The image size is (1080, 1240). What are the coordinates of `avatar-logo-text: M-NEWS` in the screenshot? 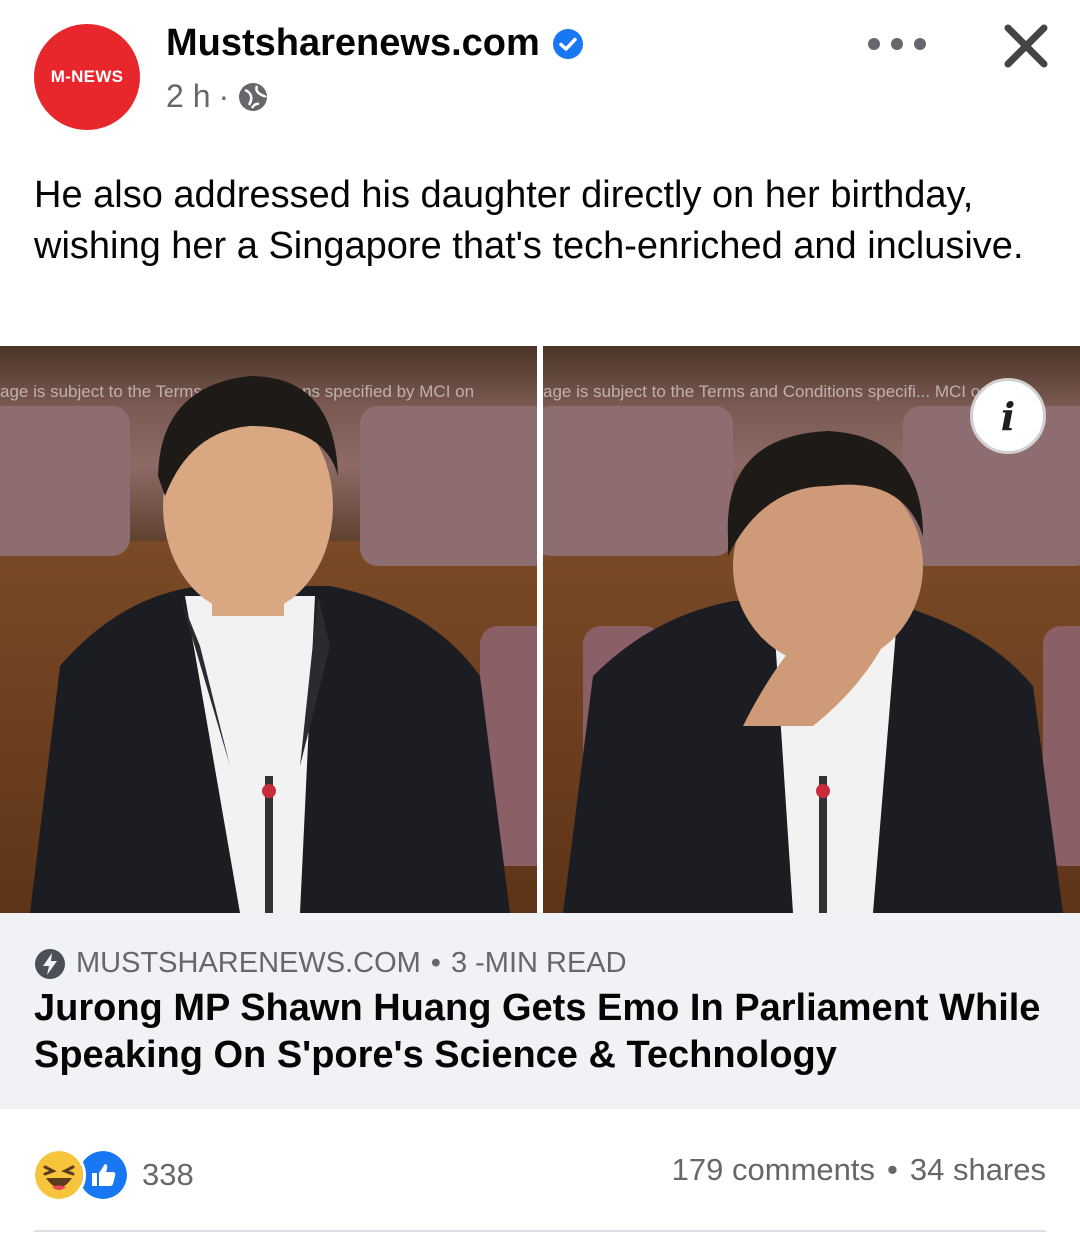 It's located at (87, 76).